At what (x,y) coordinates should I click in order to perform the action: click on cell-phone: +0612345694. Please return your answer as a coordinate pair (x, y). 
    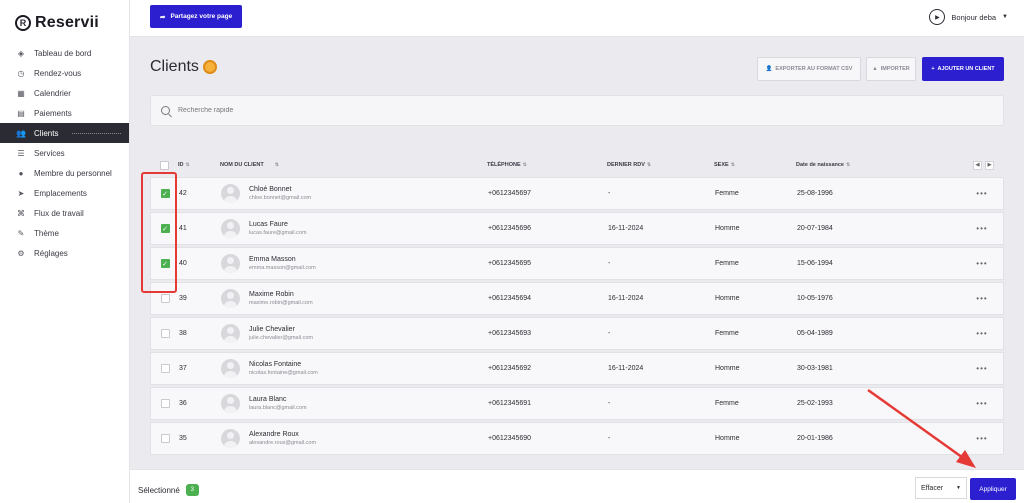
    Looking at the image, I should click on (510, 298).